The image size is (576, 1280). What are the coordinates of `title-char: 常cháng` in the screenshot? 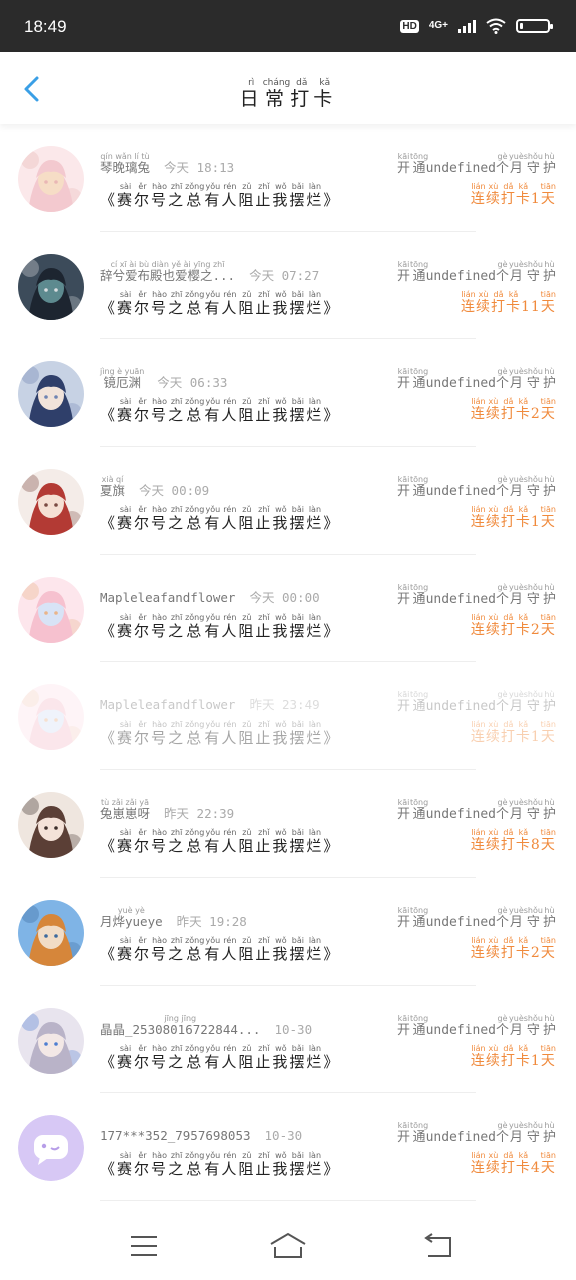 It's located at (276, 94).